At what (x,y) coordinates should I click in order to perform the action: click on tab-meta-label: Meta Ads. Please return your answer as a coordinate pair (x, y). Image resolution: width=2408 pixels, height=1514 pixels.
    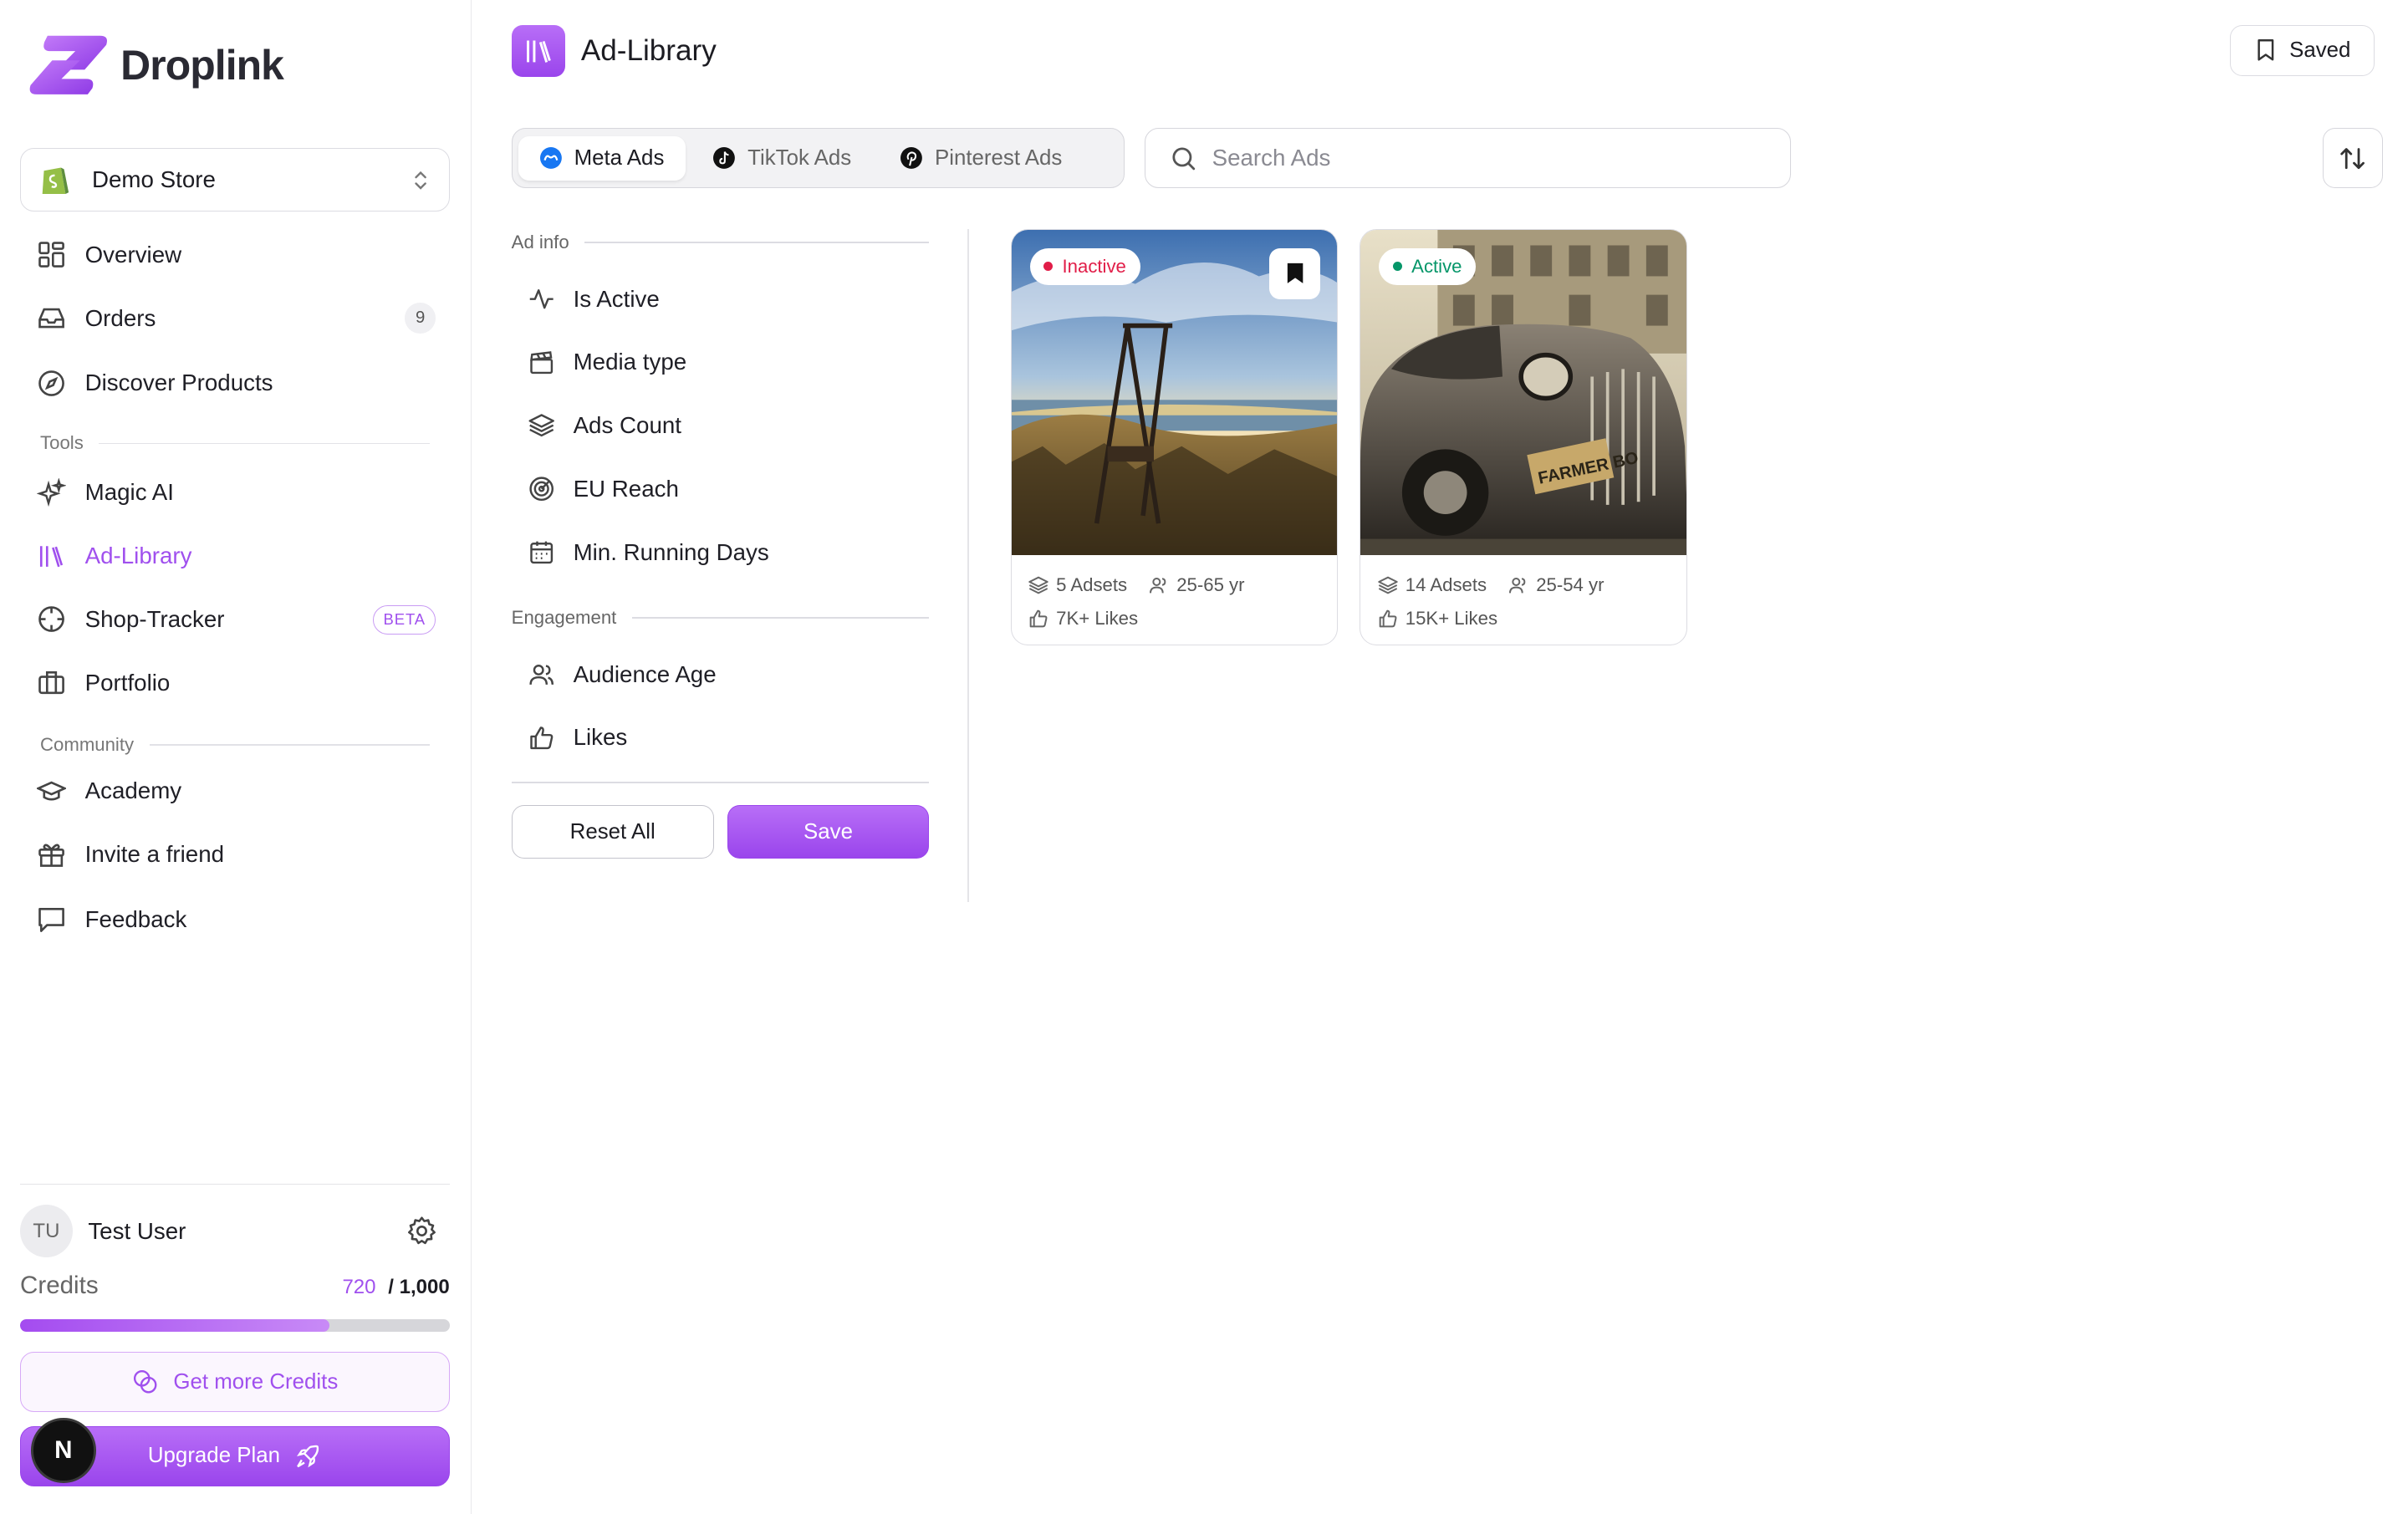
    Looking at the image, I should click on (619, 157).